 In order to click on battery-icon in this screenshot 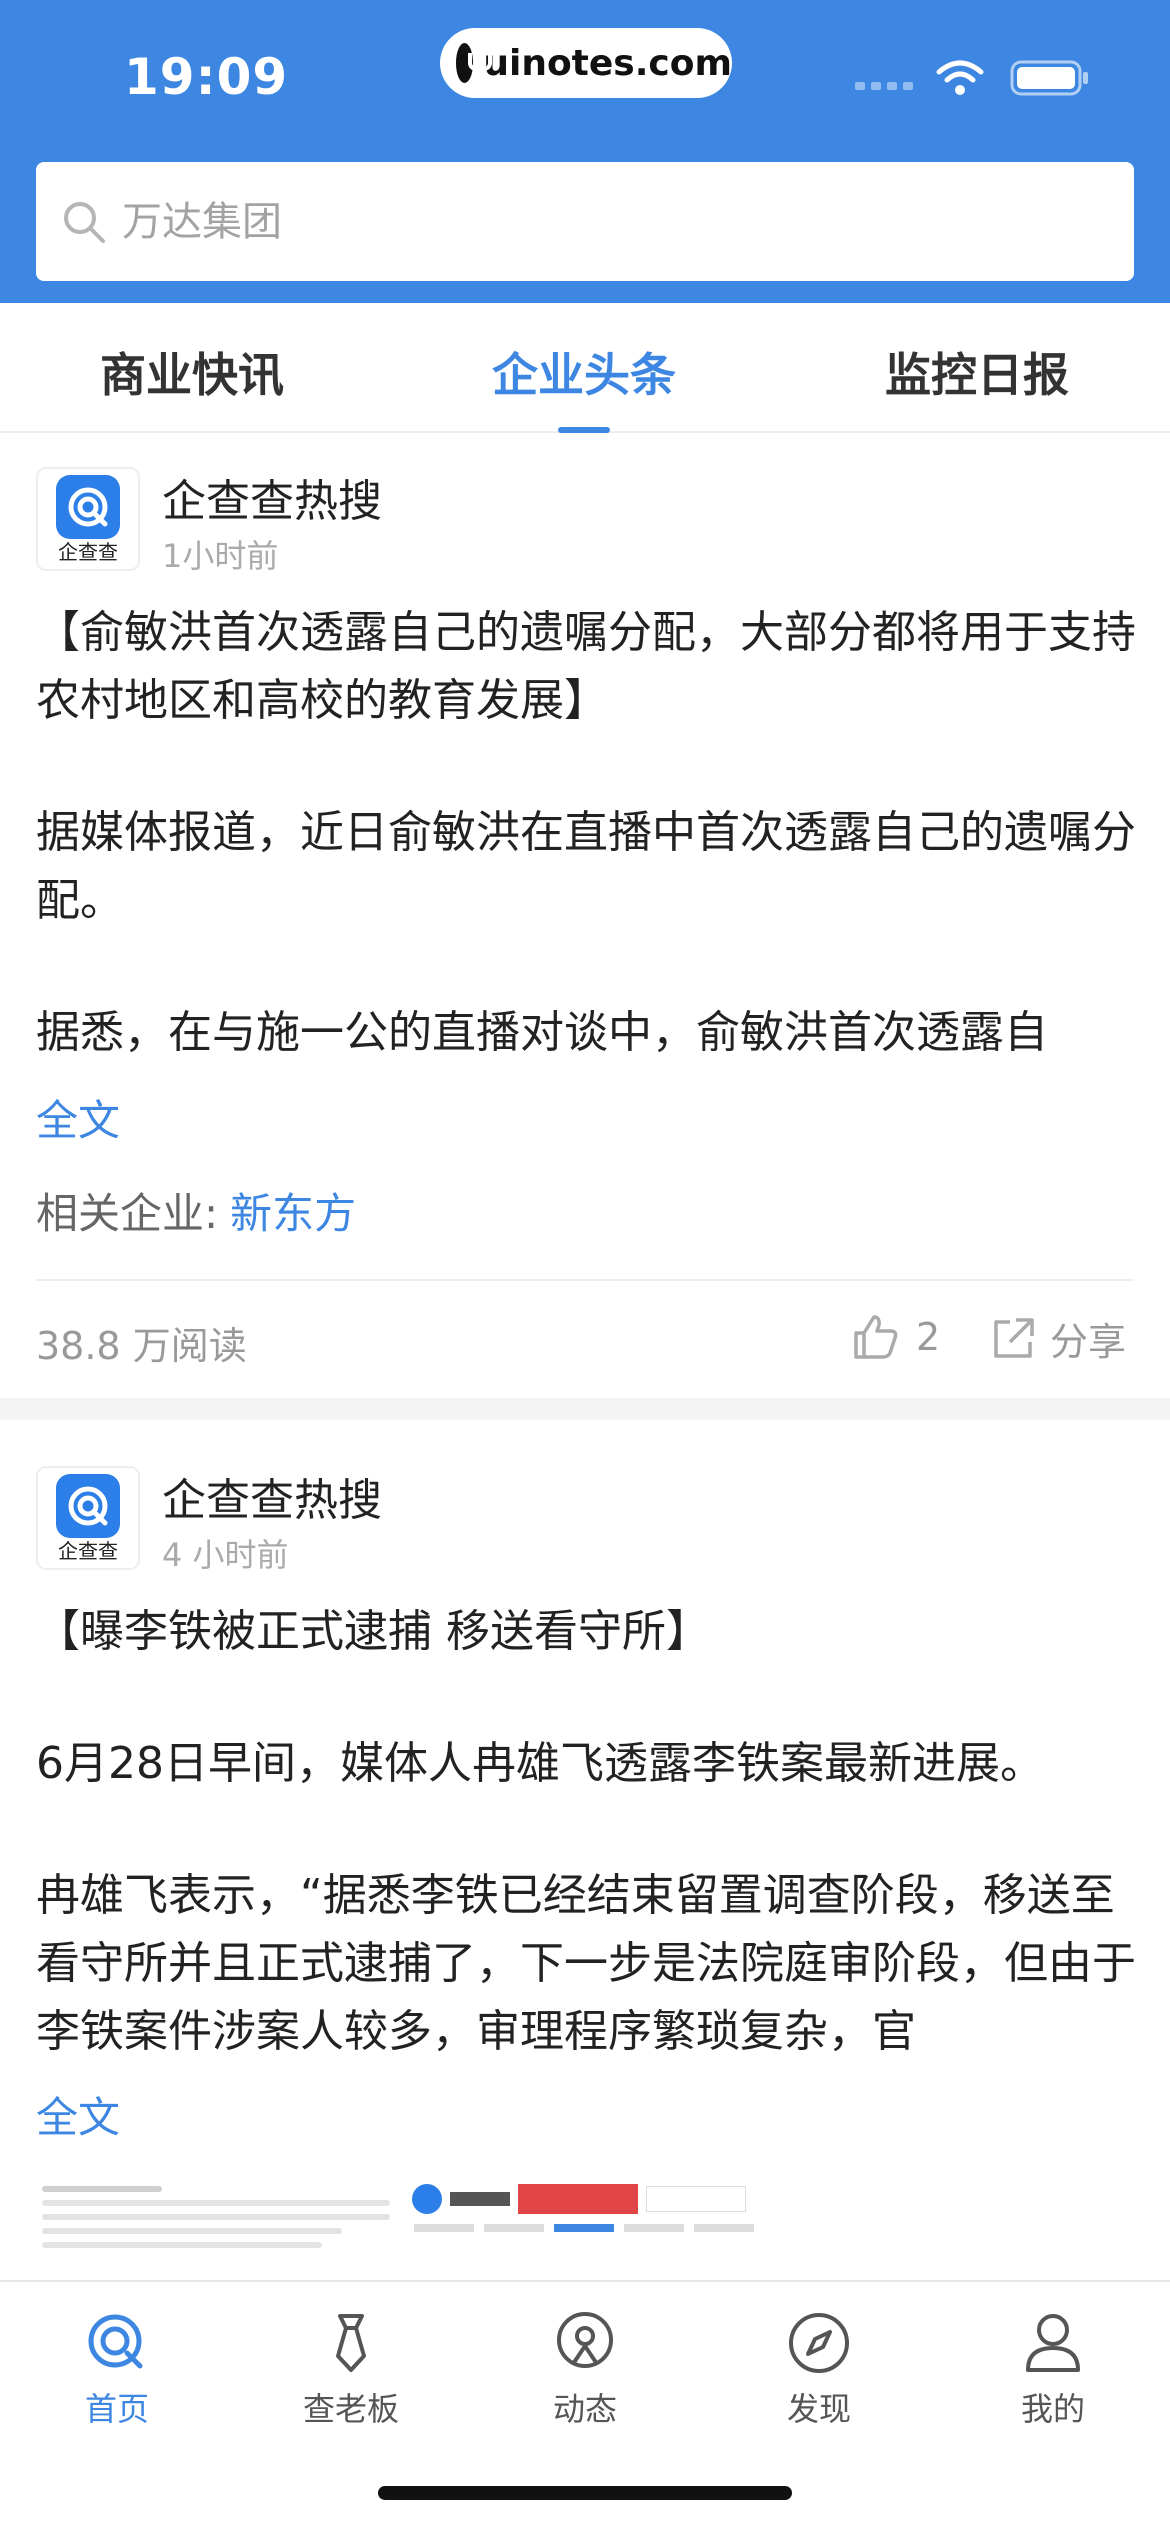, I will do `click(1049, 78)`.